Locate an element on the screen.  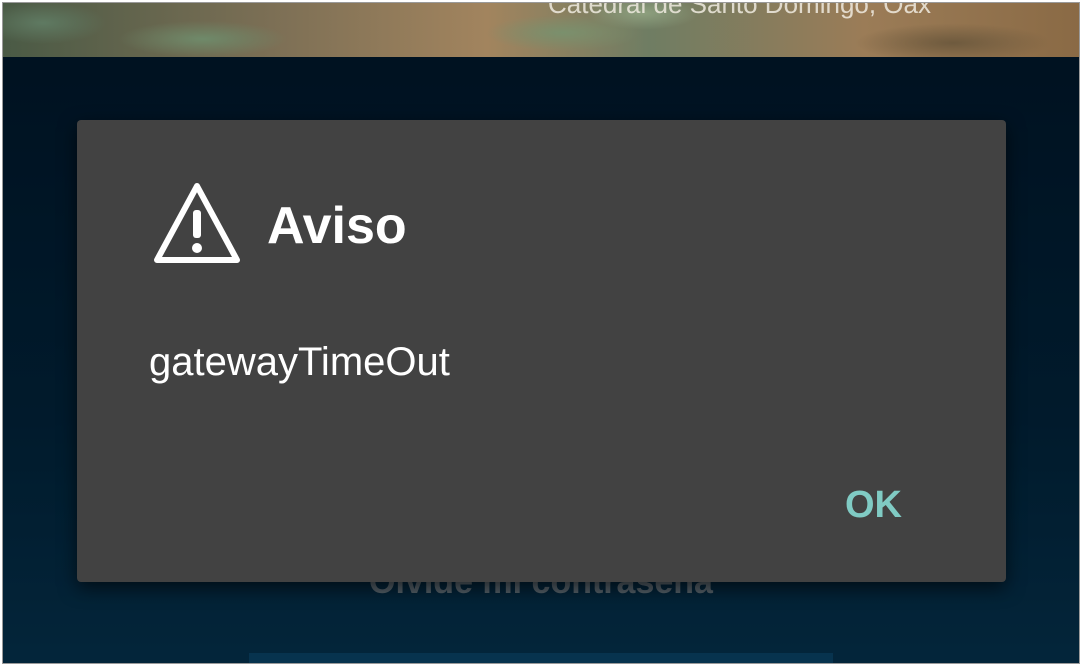
photo-caption: Catedral de Santo Domingo, Oax is located at coordinates (739, 10).